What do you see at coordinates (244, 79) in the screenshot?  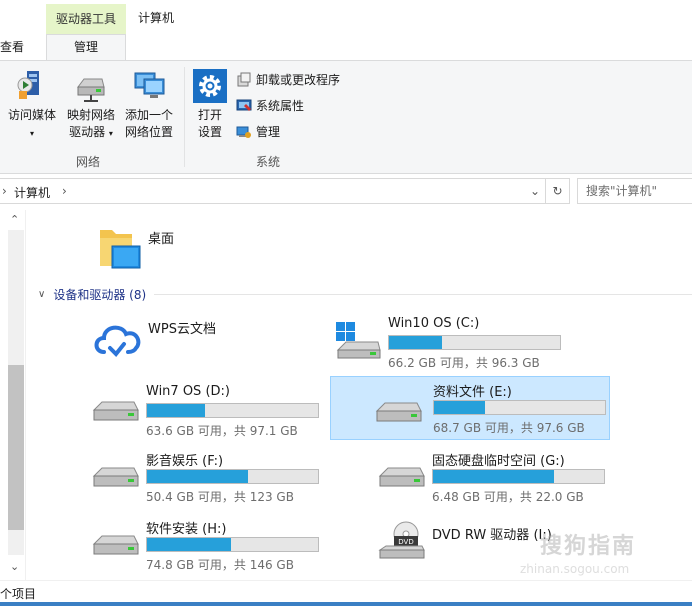 I see `program-box-icon` at bounding box center [244, 79].